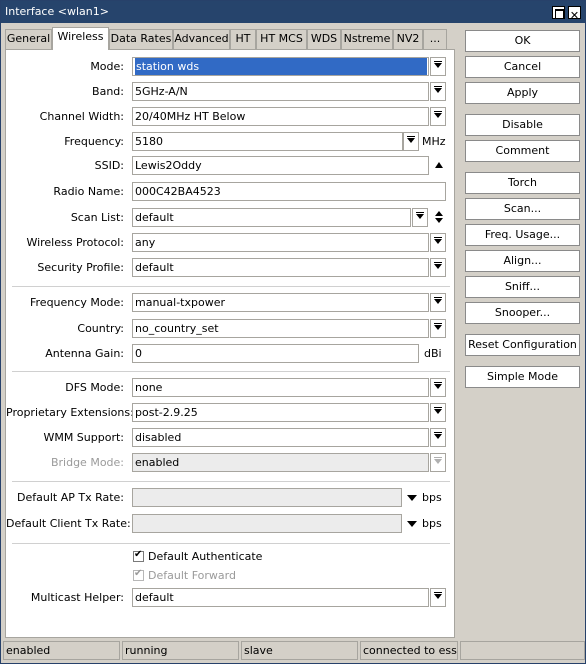 Image resolution: width=586 pixels, height=664 pixels. What do you see at coordinates (280, 412) in the screenshot?
I see `proprietary-extensions-select: post-2.9.25` at bounding box center [280, 412].